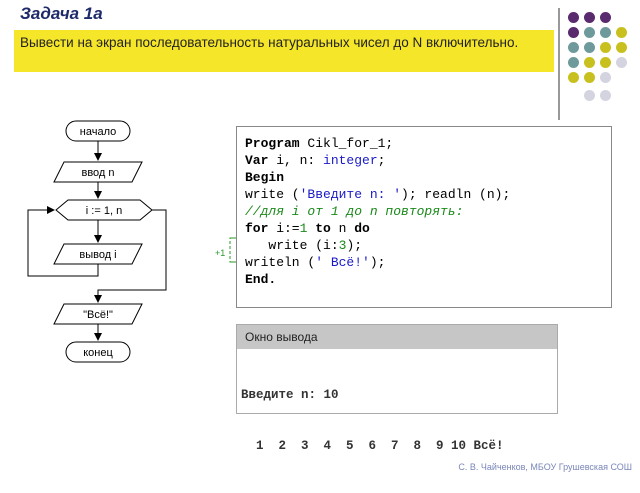  Describe the element at coordinates (98, 132) in the screenshot. I see `flow-start-label: начало` at that location.